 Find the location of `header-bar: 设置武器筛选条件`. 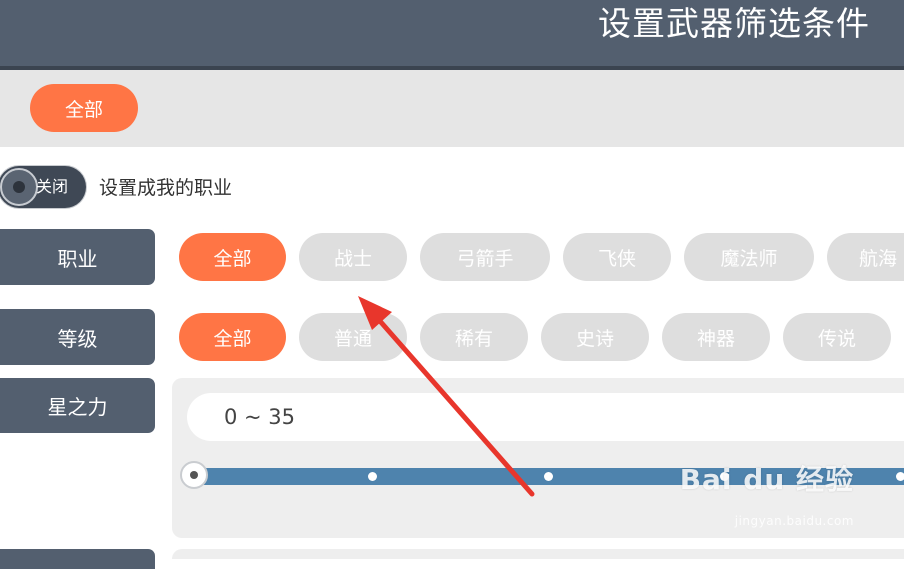

header-bar: 设置武器筛选条件 is located at coordinates (452, 33).